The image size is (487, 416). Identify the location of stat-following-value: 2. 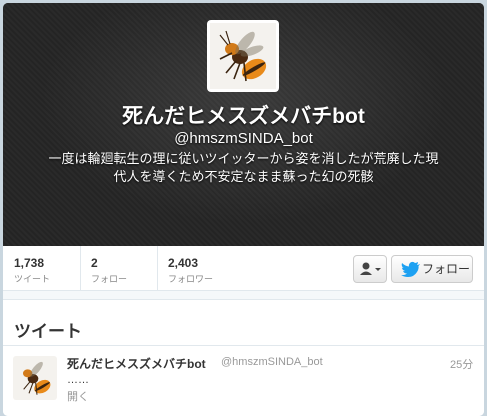
(94, 263).